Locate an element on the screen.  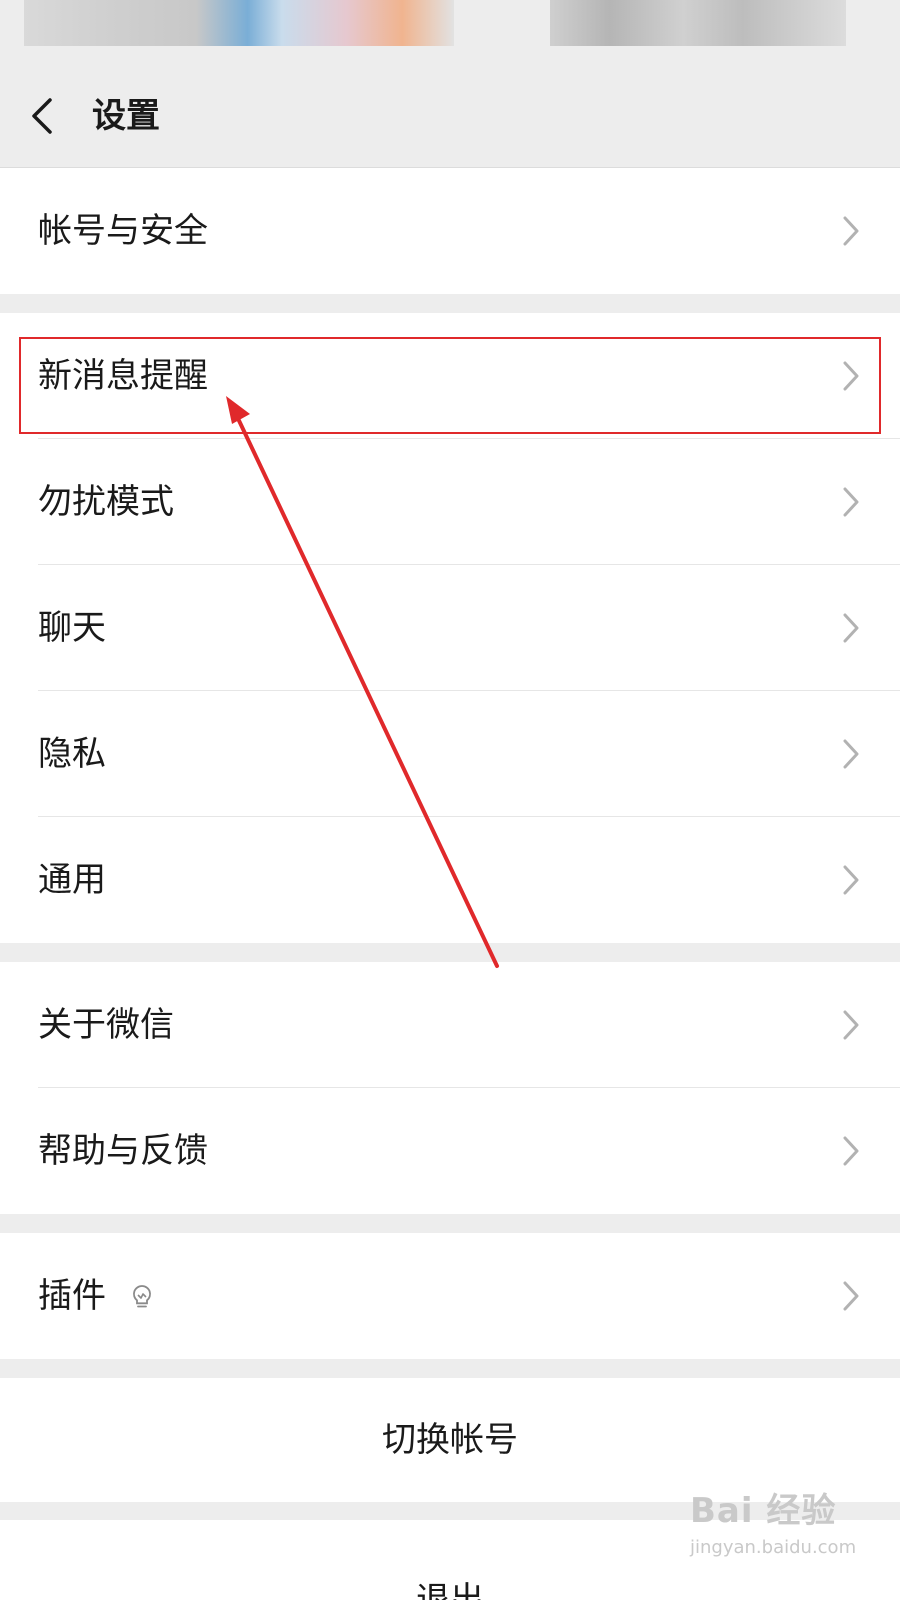
settings-item-label: 插件 is located at coordinates (72, 1296).